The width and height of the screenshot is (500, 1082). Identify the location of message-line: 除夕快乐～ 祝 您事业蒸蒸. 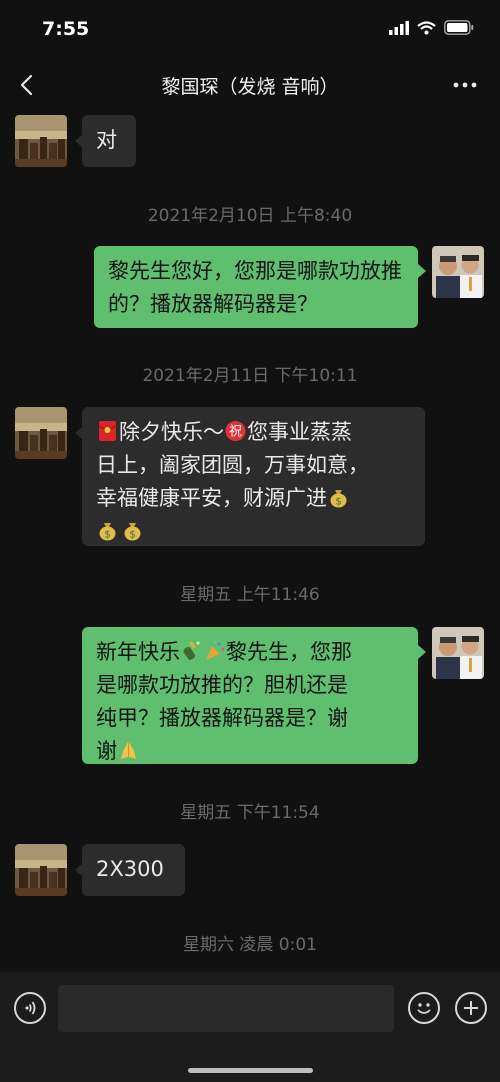
(253, 432).